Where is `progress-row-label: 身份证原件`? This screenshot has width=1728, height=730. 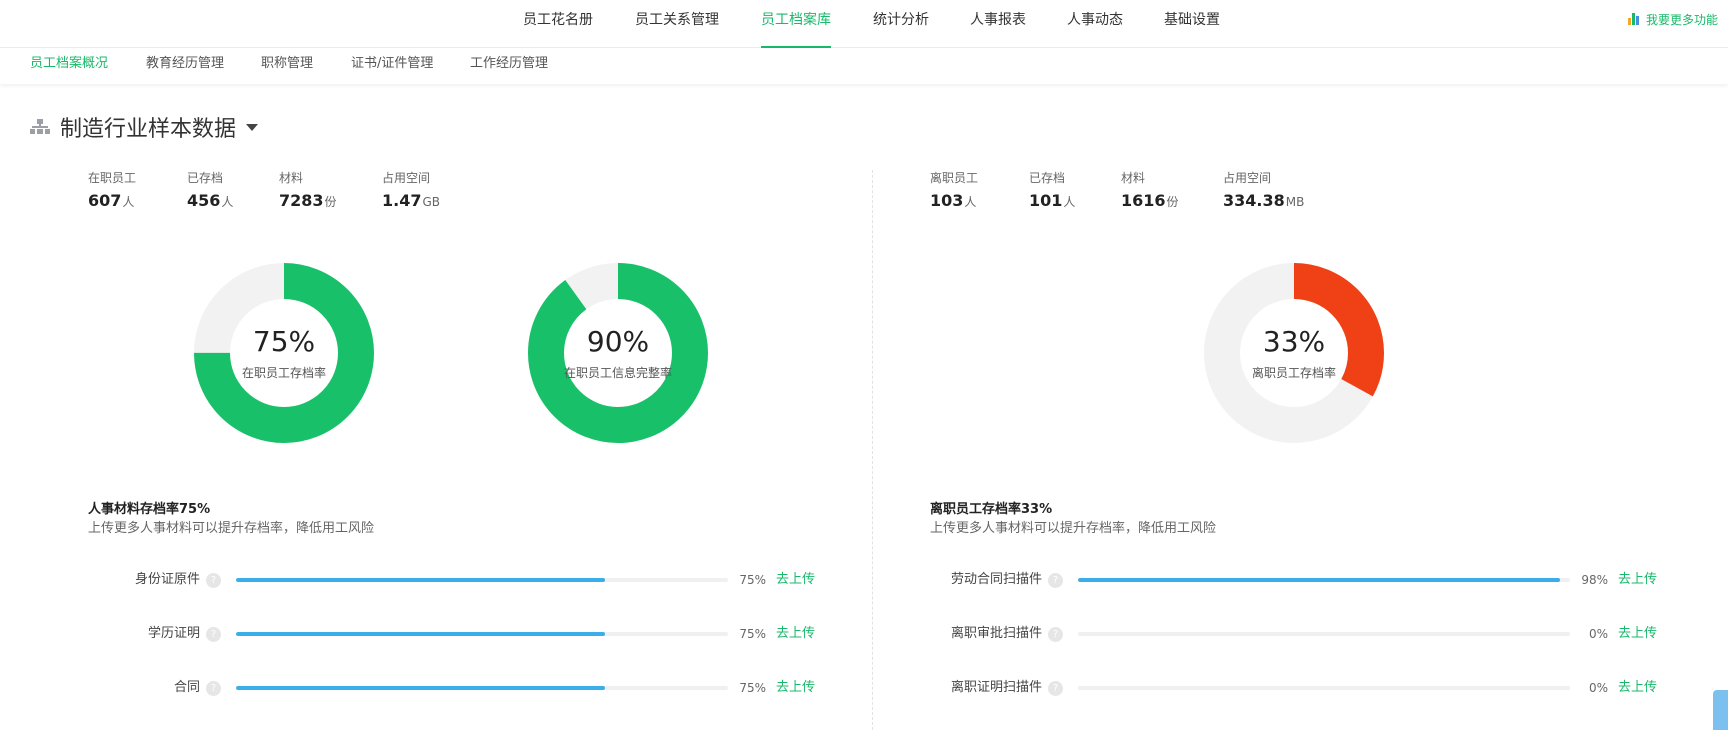
progress-row-label: 身份证原件 is located at coordinates (144, 580).